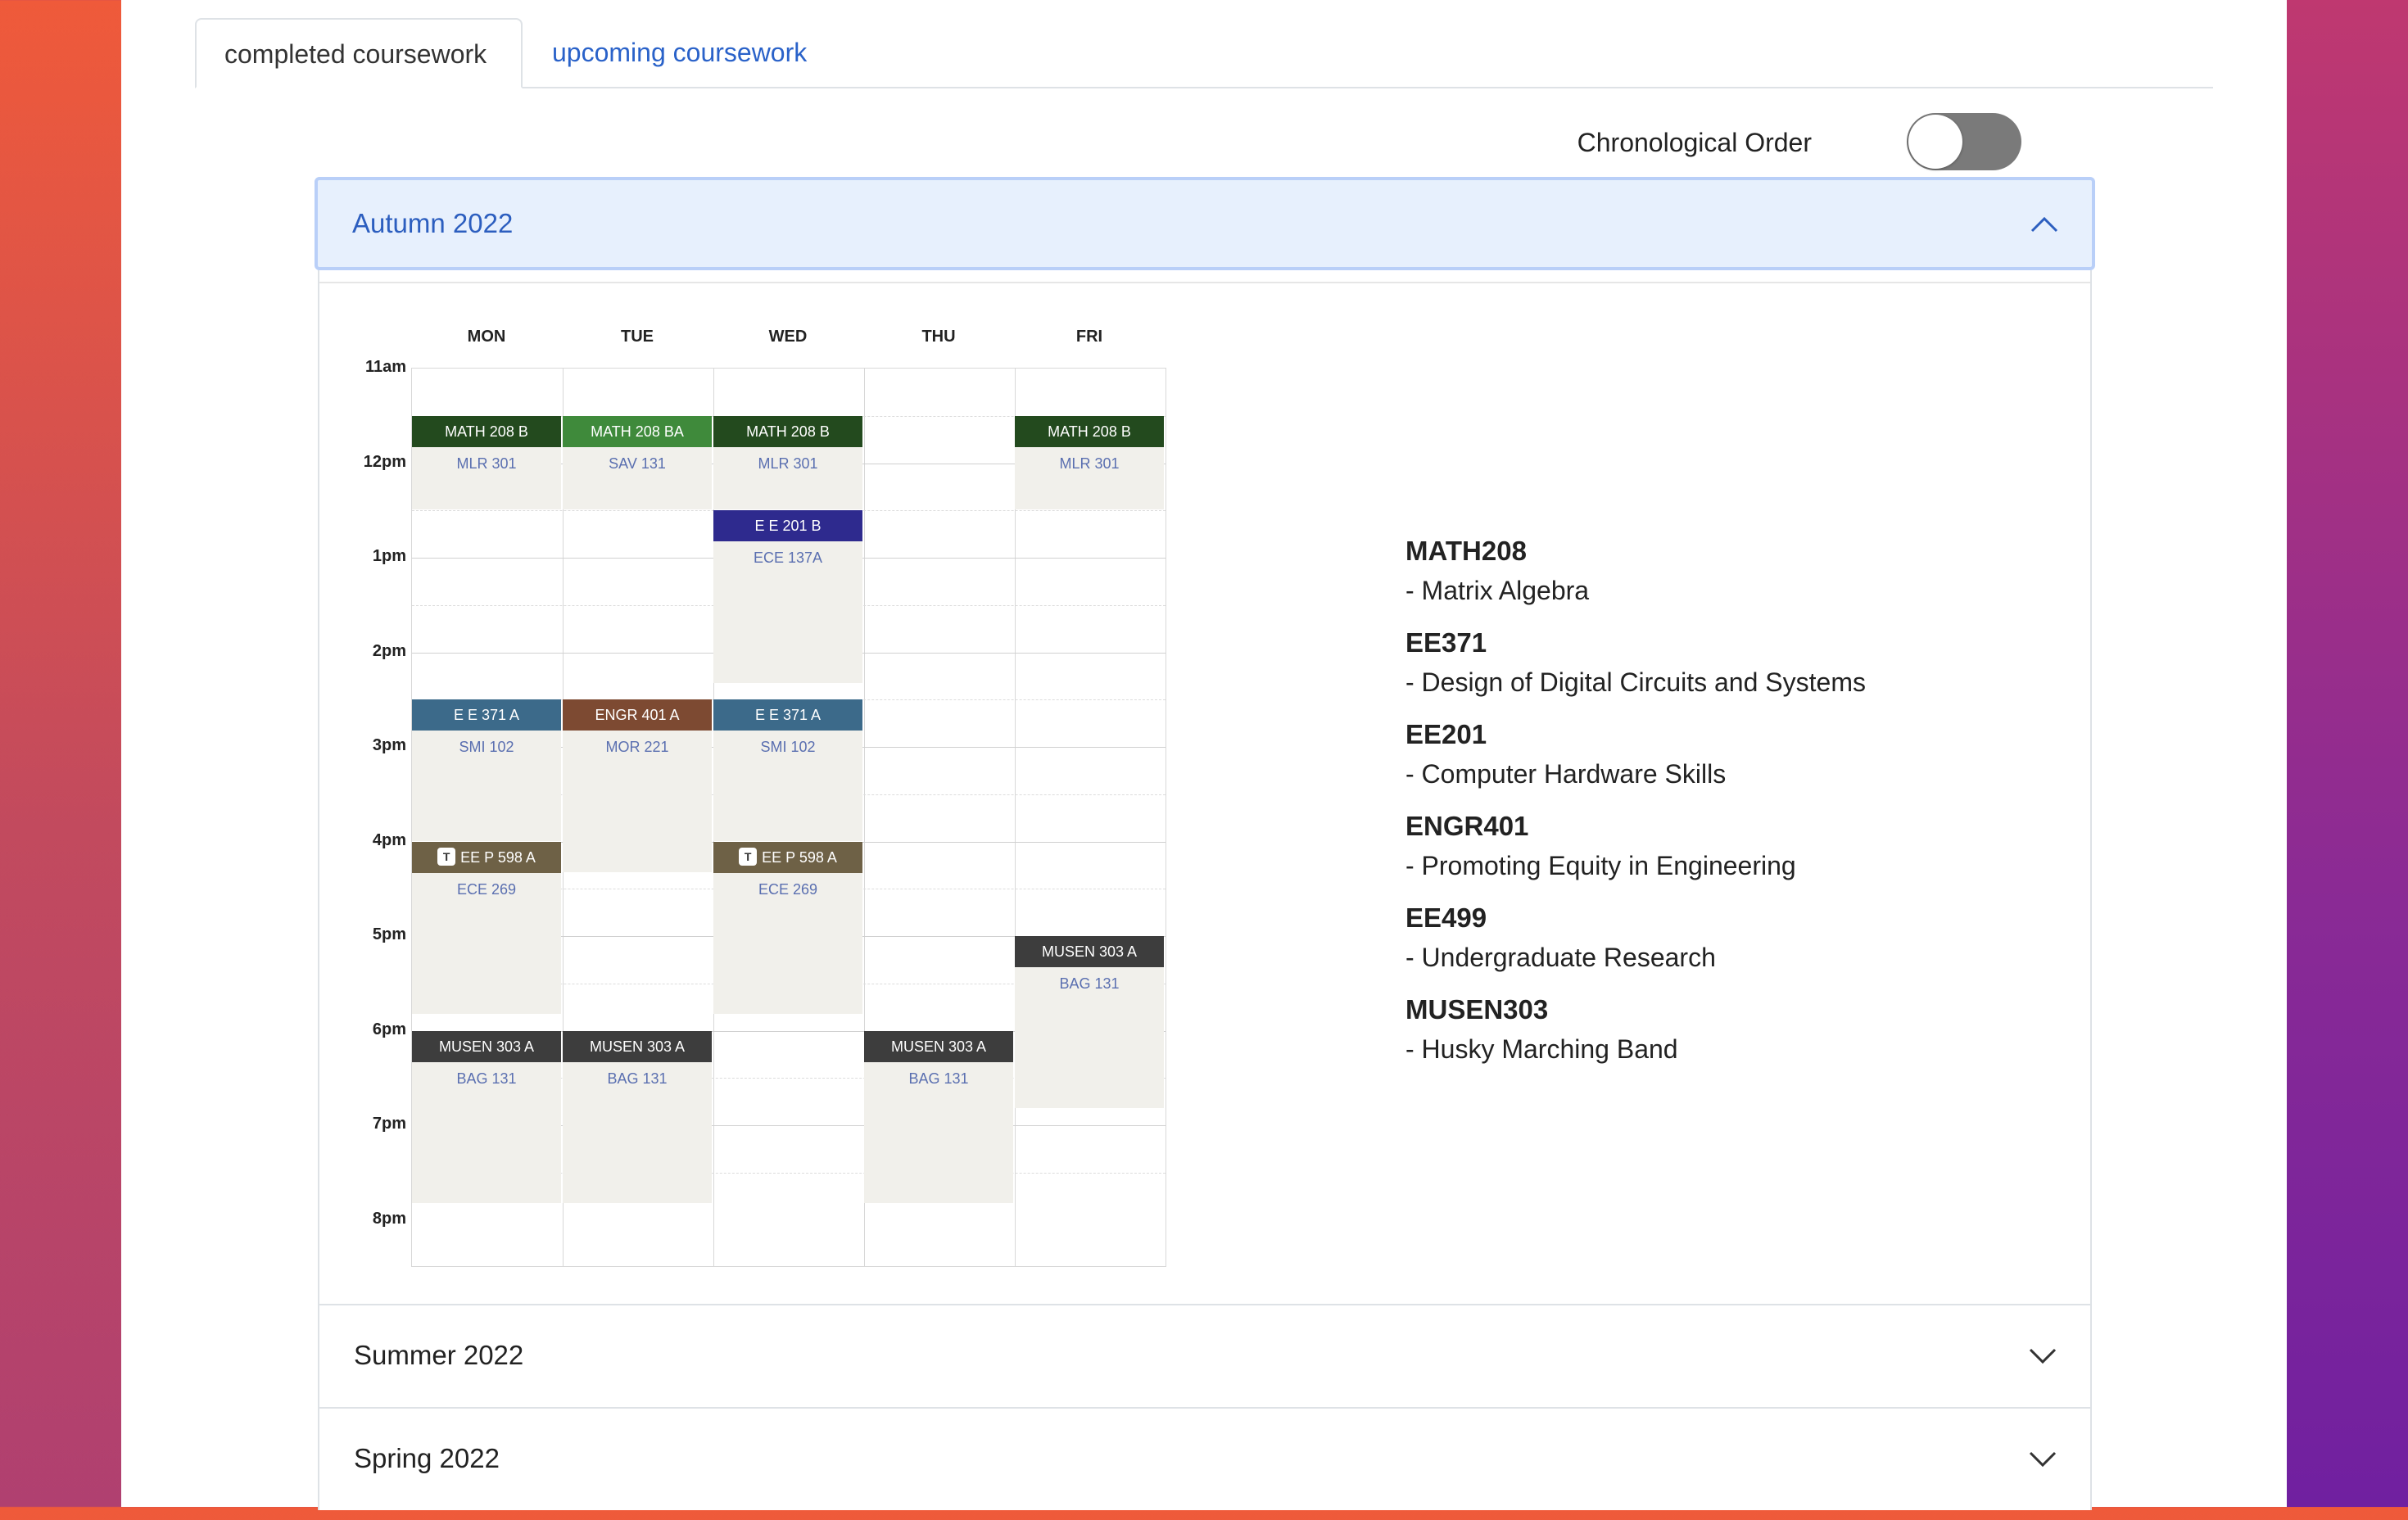 The width and height of the screenshot is (2408, 1520). What do you see at coordinates (1477, 1010) in the screenshot?
I see `course-code: MUSEN303` at bounding box center [1477, 1010].